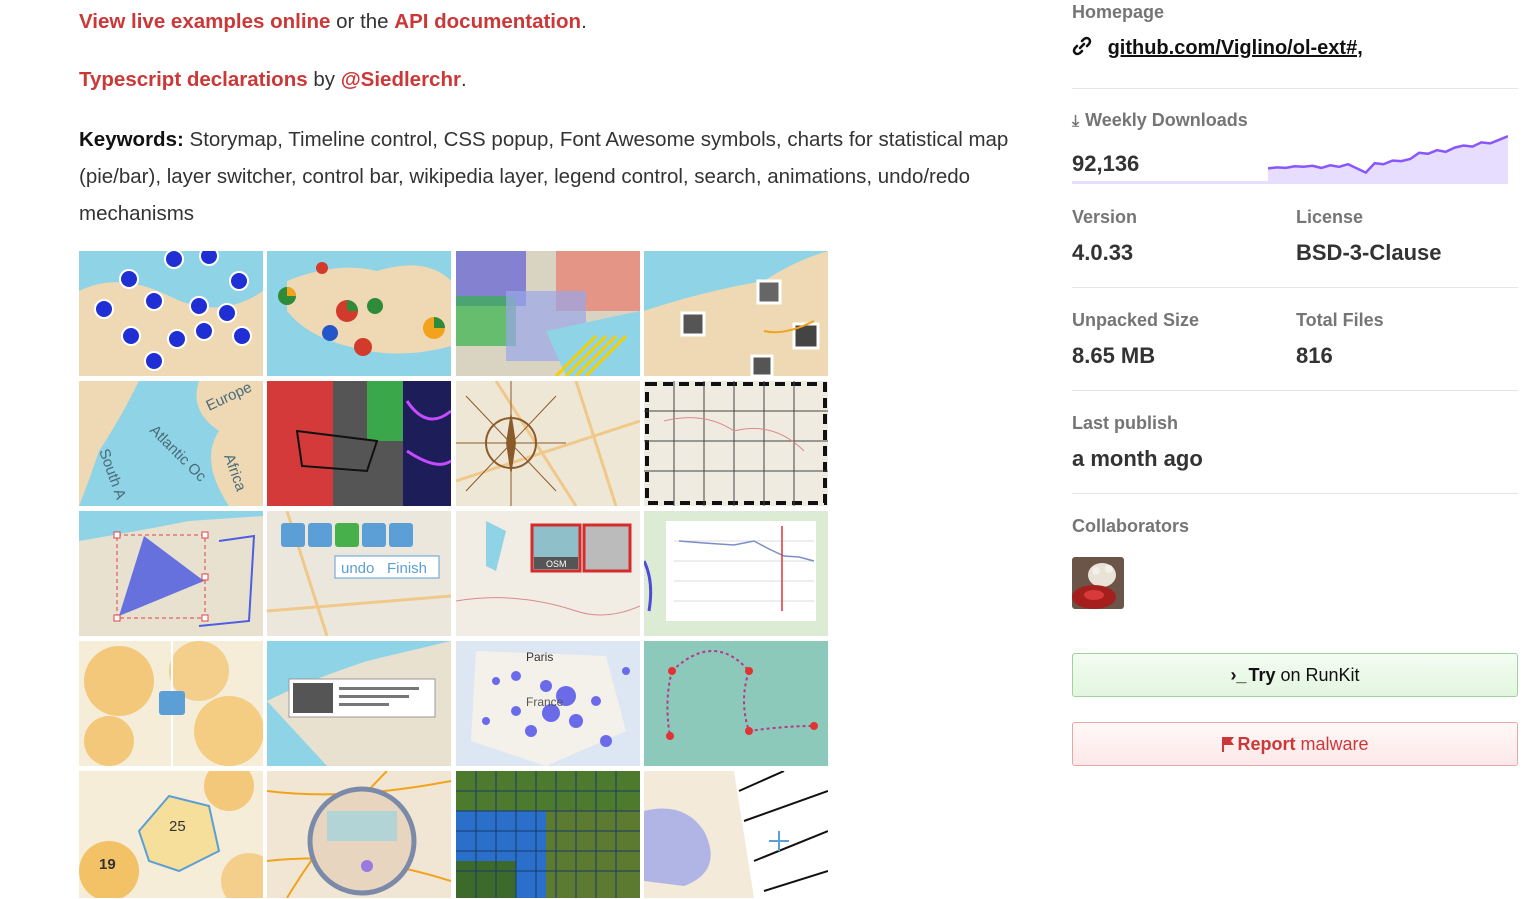  What do you see at coordinates (1076, 121) in the screenshot?
I see `download-icon: ⤓` at bounding box center [1076, 121].